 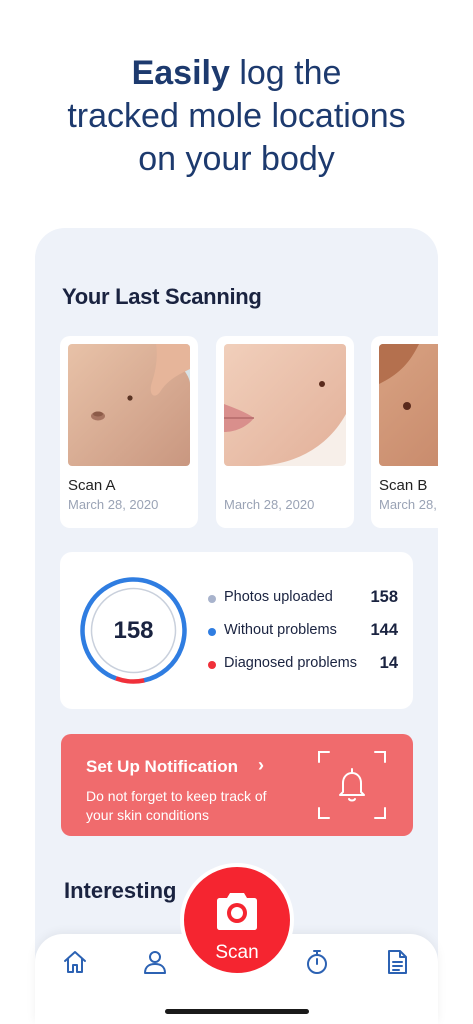 I want to click on interesting-title: Interesting, so click(x=120, y=890).